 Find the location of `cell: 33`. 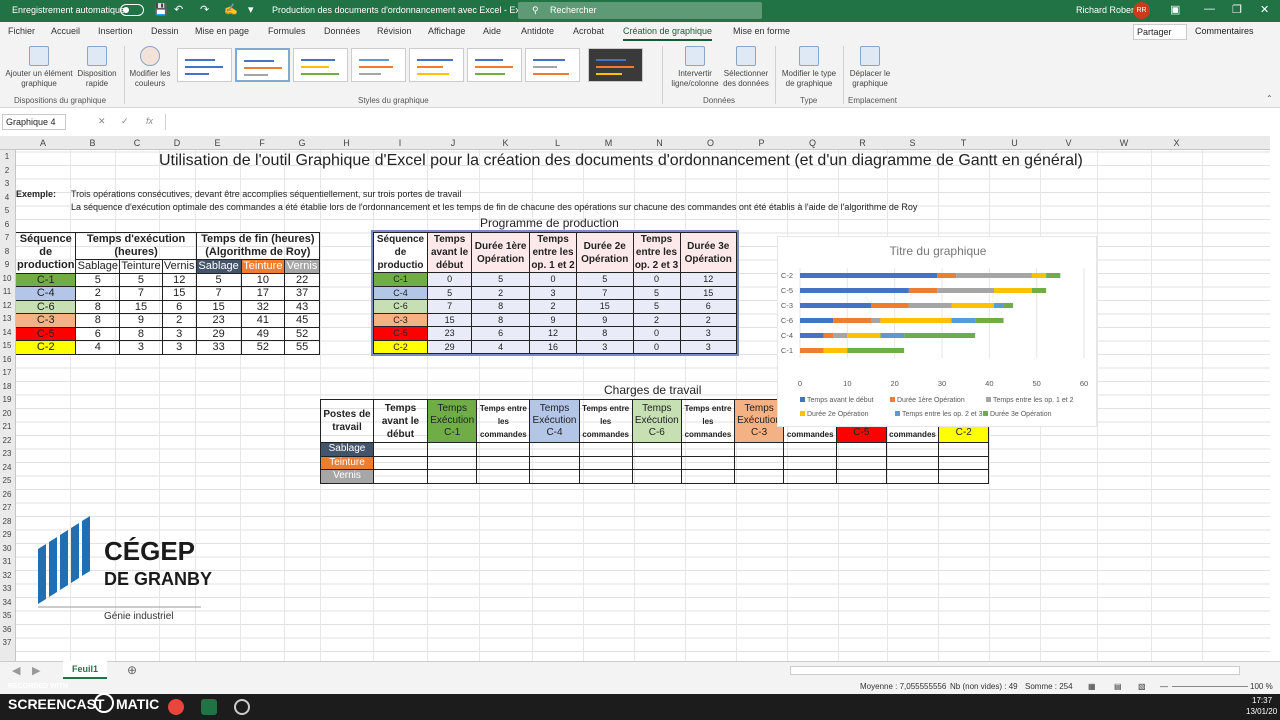

cell: 33 is located at coordinates (218, 347).